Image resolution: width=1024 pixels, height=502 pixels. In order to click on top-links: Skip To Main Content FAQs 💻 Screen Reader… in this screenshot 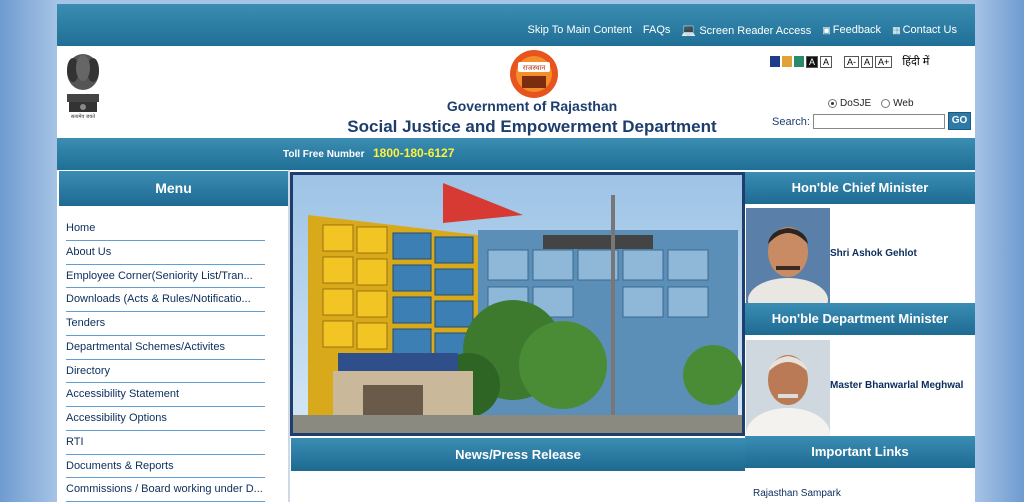, I will do `click(742, 30)`.